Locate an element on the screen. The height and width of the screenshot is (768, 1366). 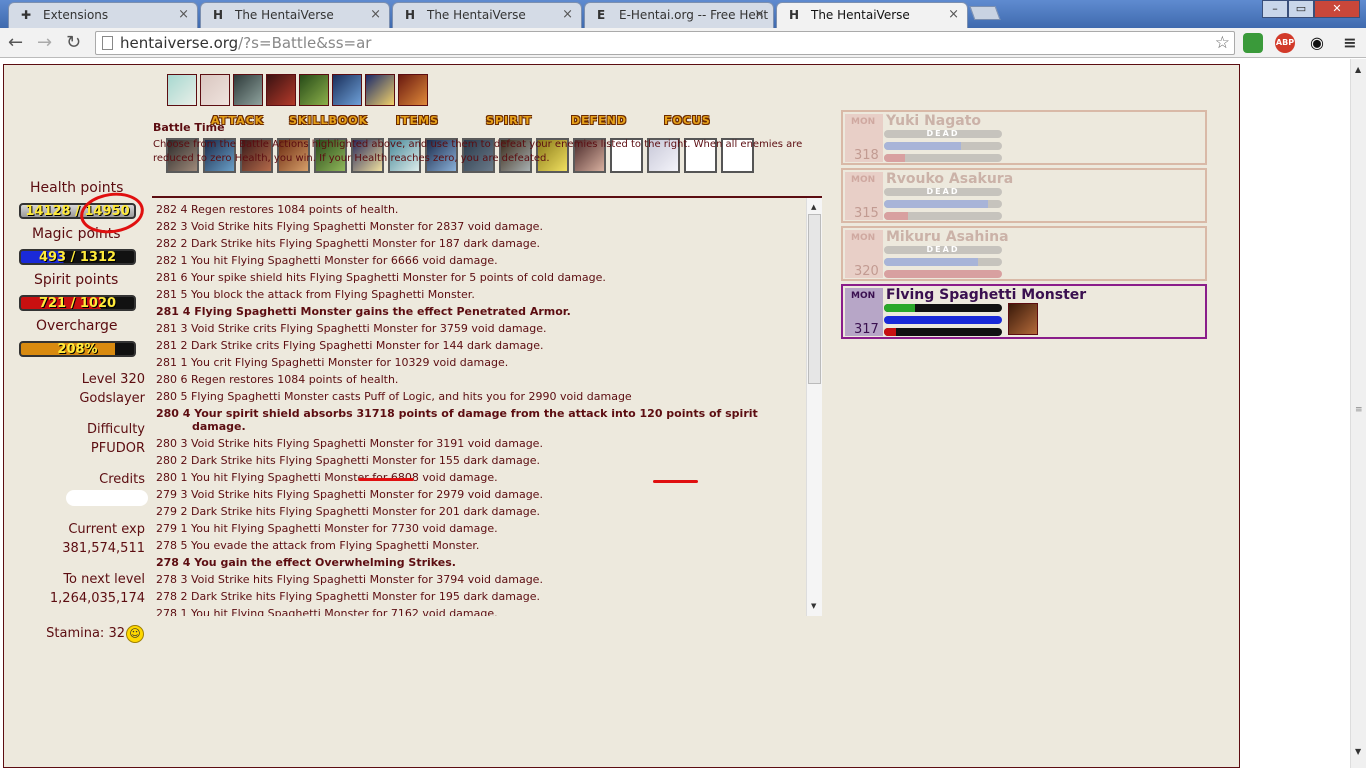
adblock-plus-icon: ABP is located at coordinates (1285, 43).